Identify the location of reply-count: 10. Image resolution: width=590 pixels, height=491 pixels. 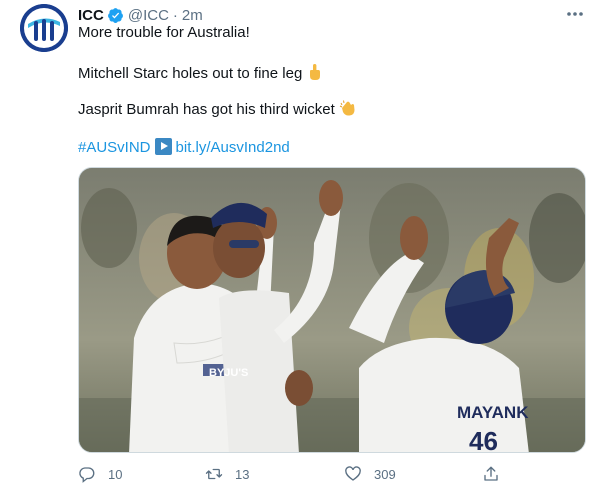
(115, 474).